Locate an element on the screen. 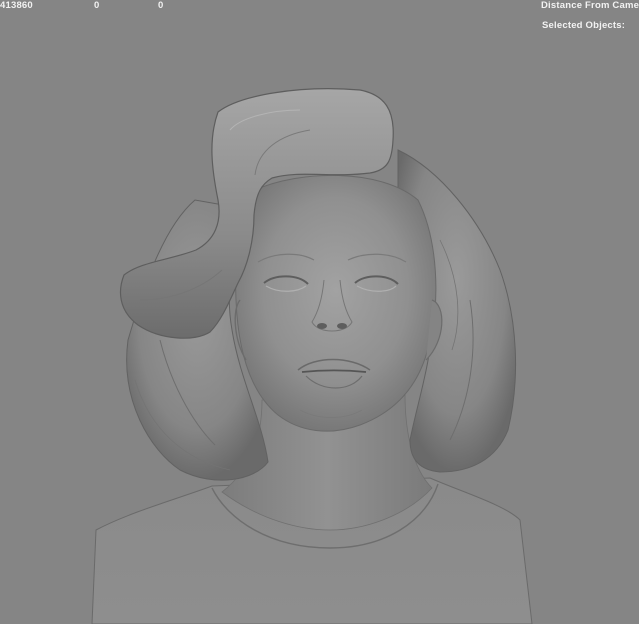  counter-a-readout: 0 is located at coordinates (97, 5).